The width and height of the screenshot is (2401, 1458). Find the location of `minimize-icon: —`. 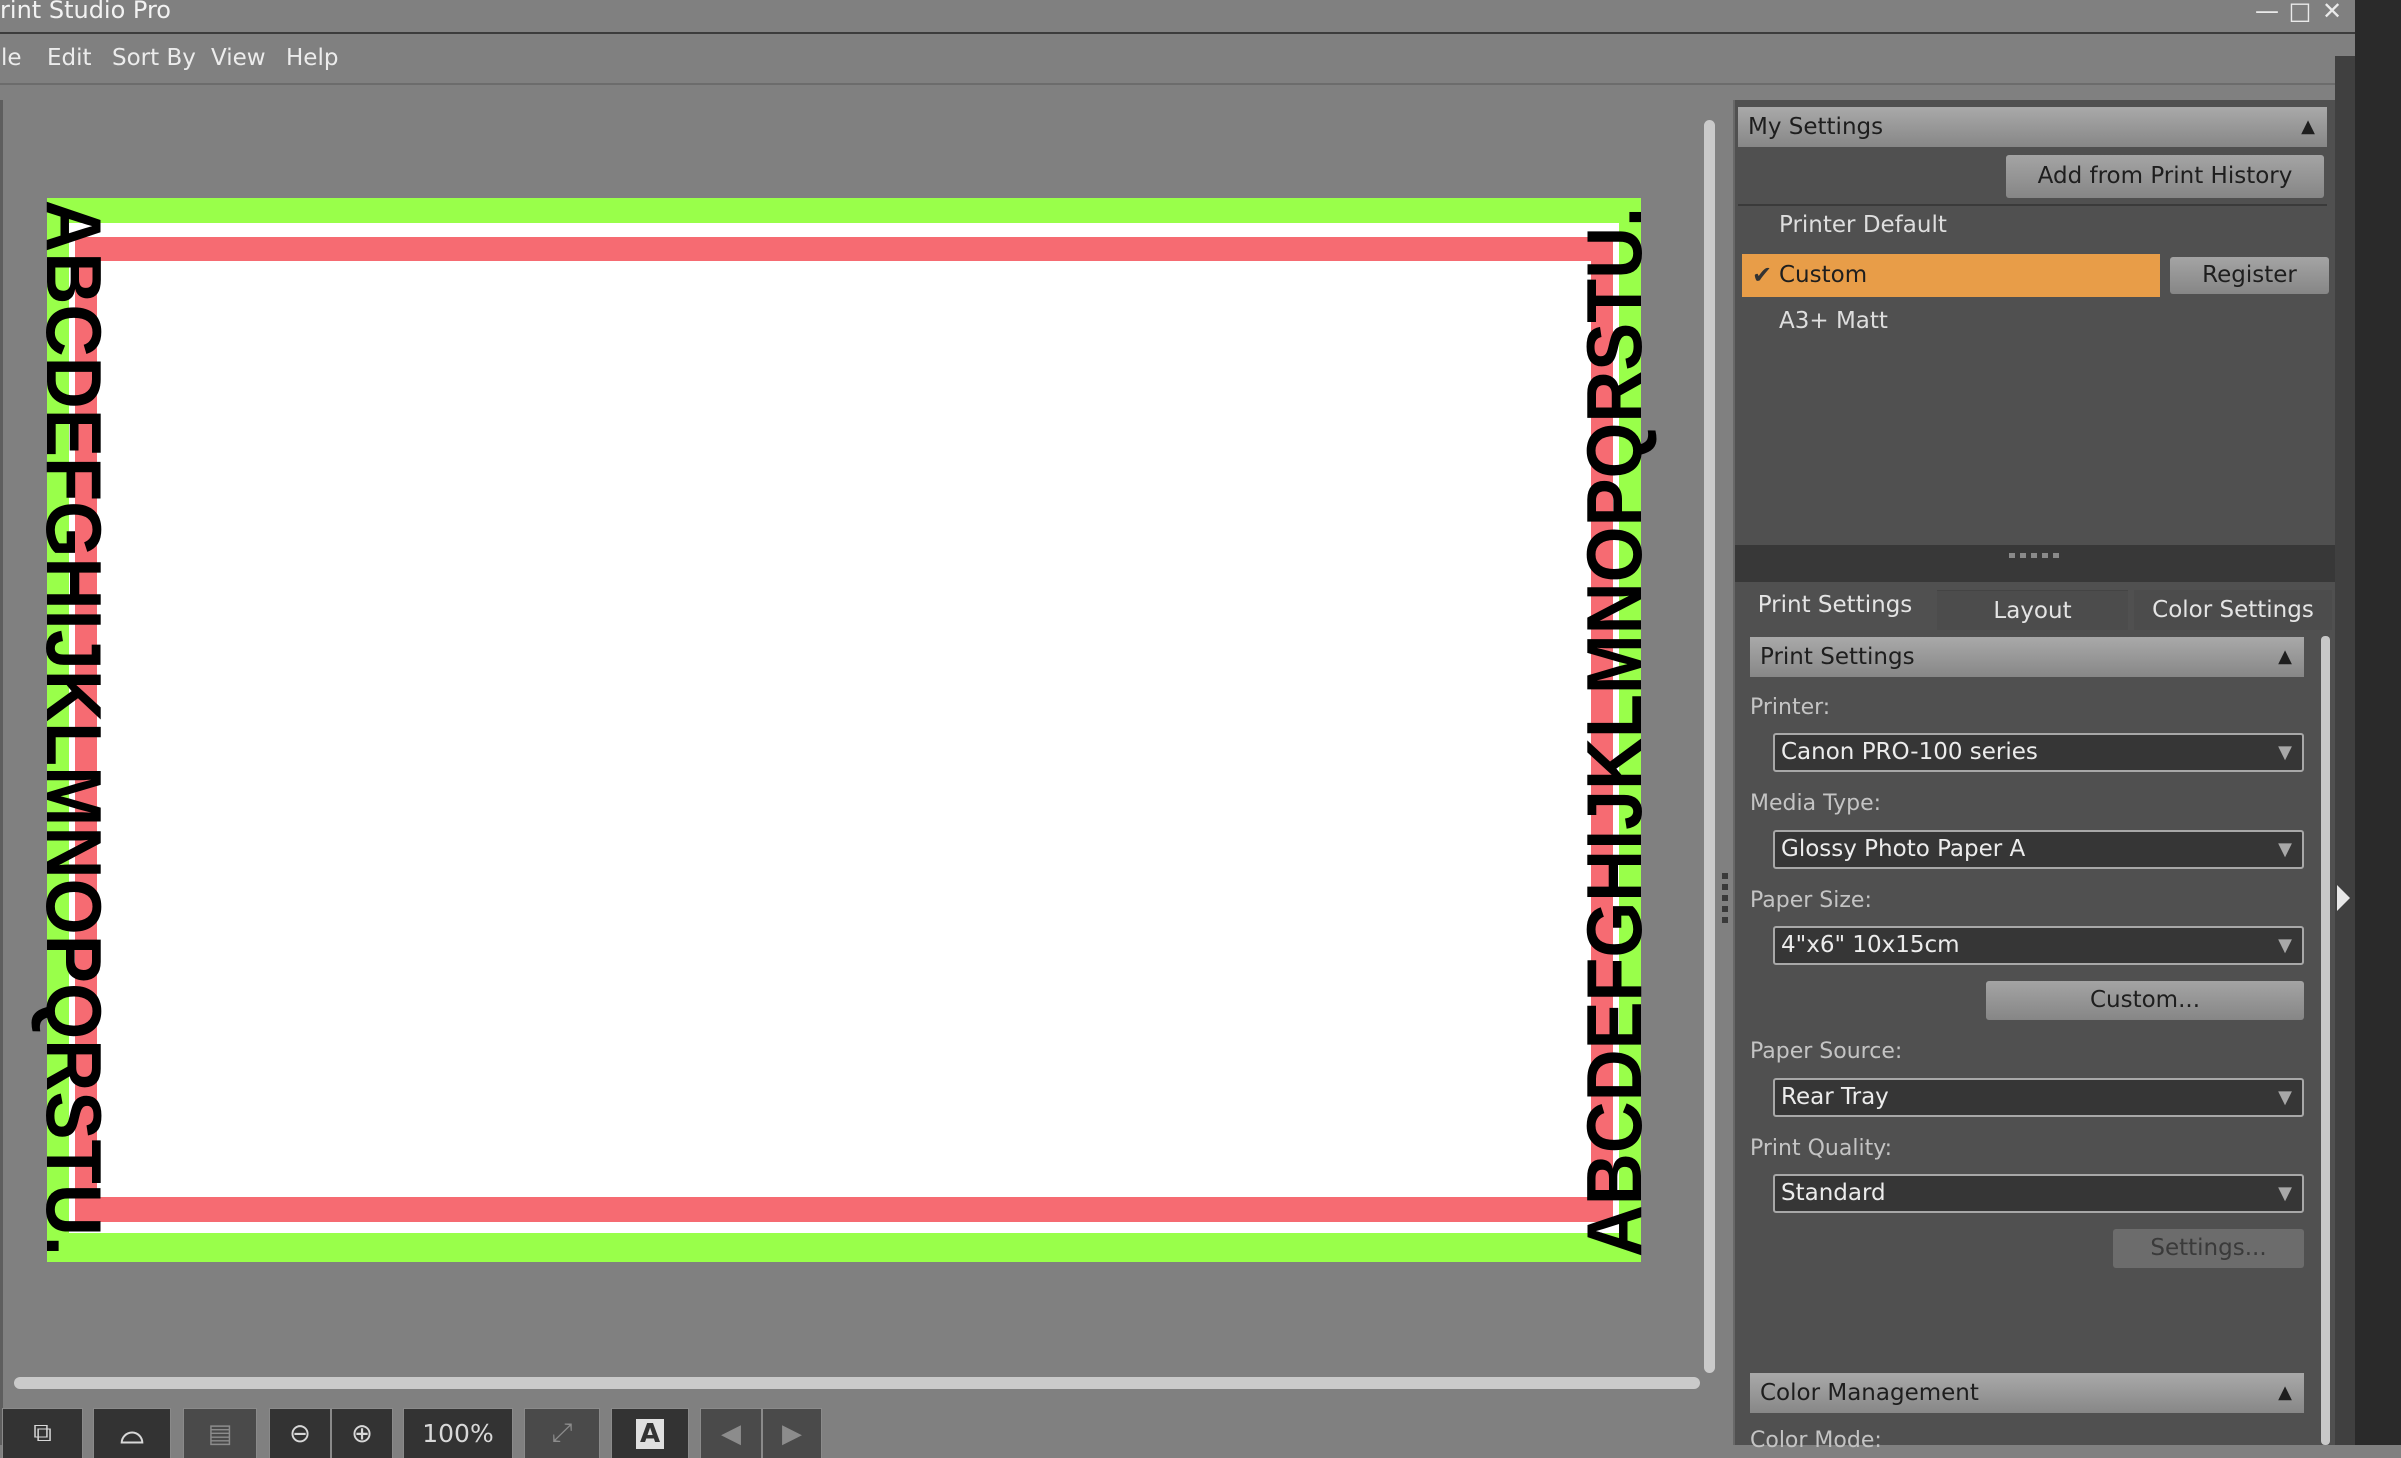

minimize-icon: — is located at coordinates (2267, 13).